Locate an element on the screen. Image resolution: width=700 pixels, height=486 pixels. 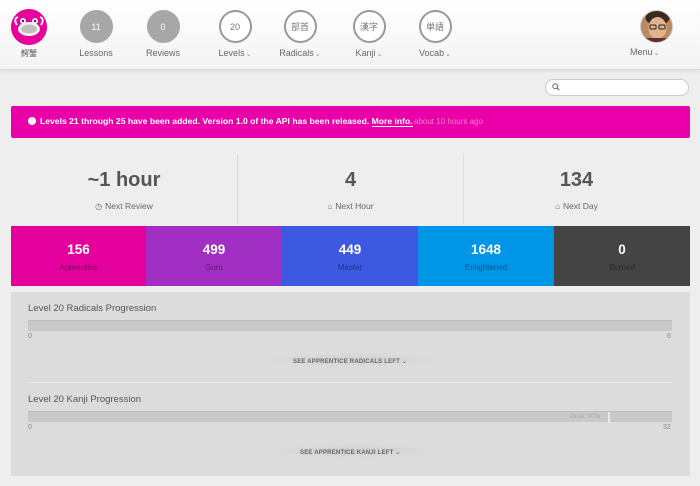
next-review-stat: ~1 hour ◷ Next Review is located at coordinates (124, 189).